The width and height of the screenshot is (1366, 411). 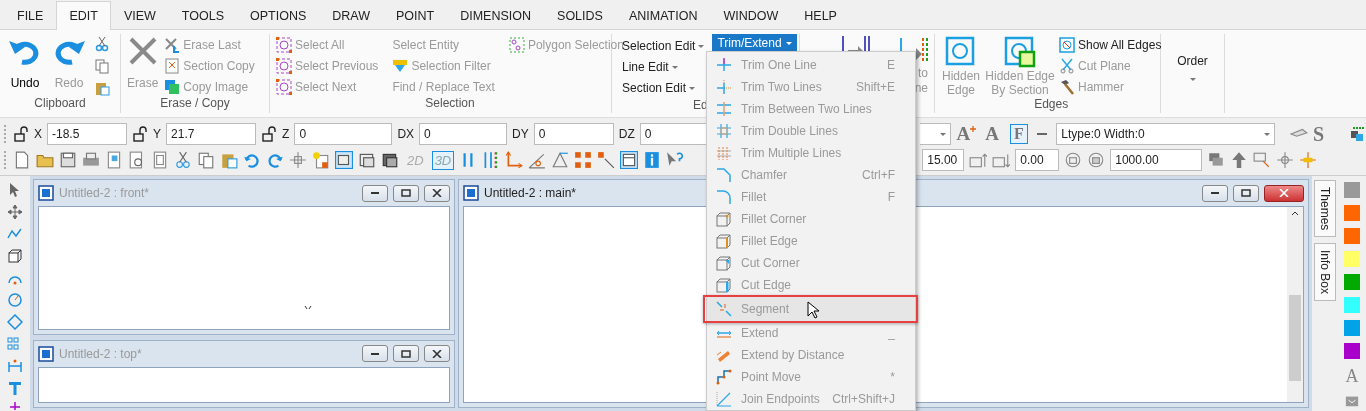 I want to click on scissors-icon, so click(x=183, y=160).